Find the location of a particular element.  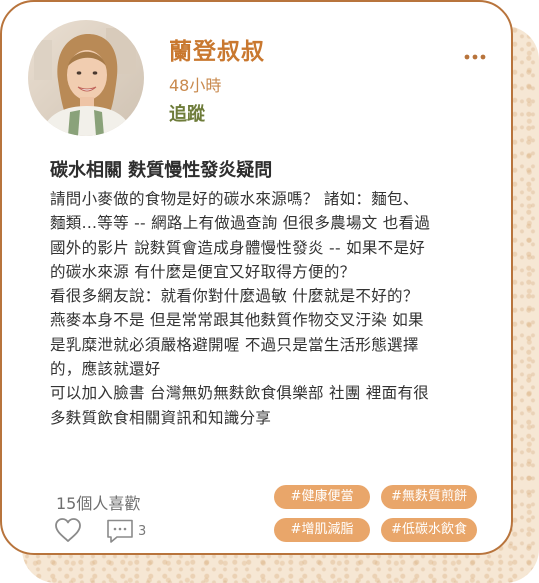

comment-count: 3 is located at coordinates (142, 531).